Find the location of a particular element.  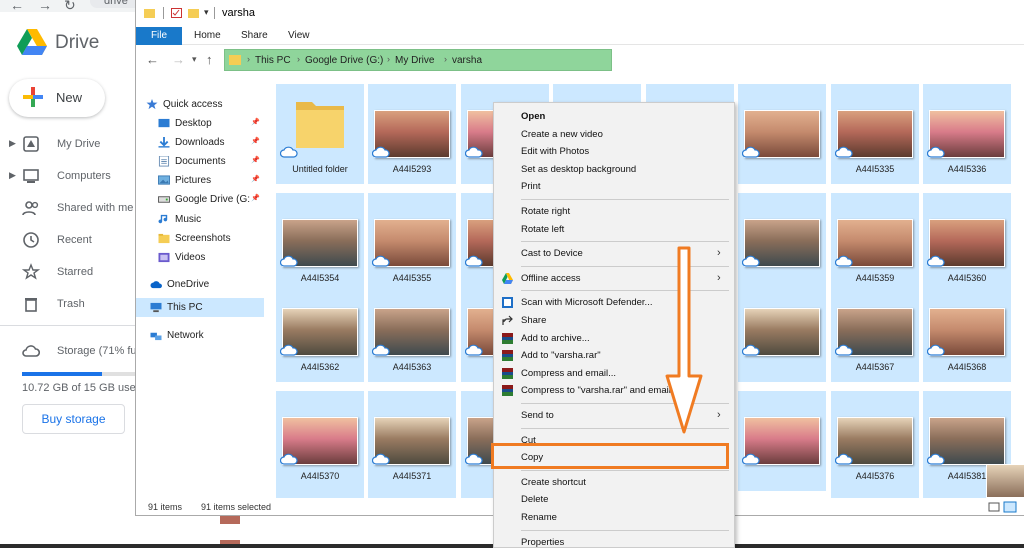

drive-nav-trash: Trash is located at coordinates (67, 305).